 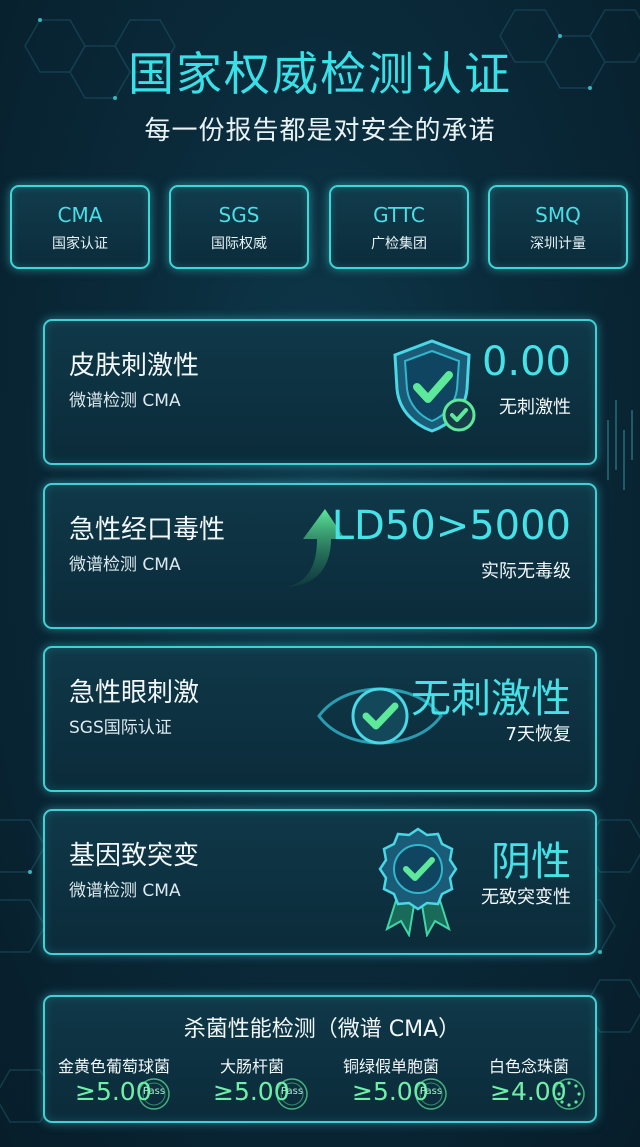 What do you see at coordinates (134, 856) in the screenshot?
I see `test-name: 基因致突变` at bounding box center [134, 856].